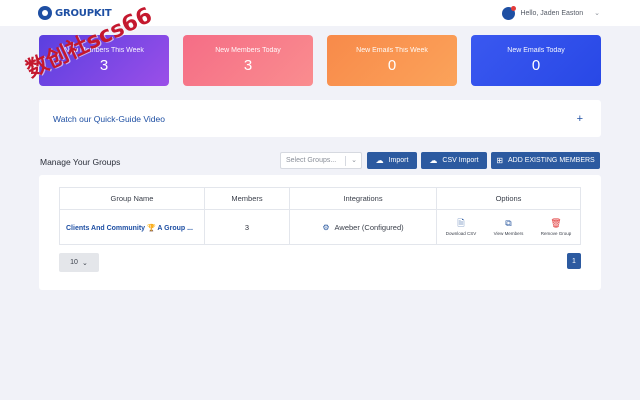 The image size is (640, 400). Describe the element at coordinates (247, 227) in the screenshot. I see `members-count: 3` at that location.